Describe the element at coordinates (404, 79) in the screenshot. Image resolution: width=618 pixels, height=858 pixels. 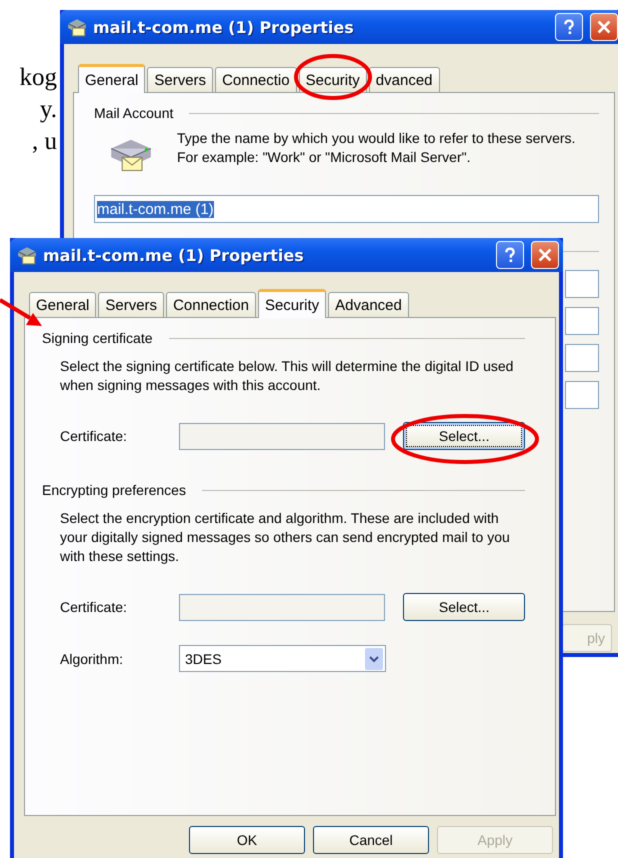
I see `tab: dvanced` at that location.